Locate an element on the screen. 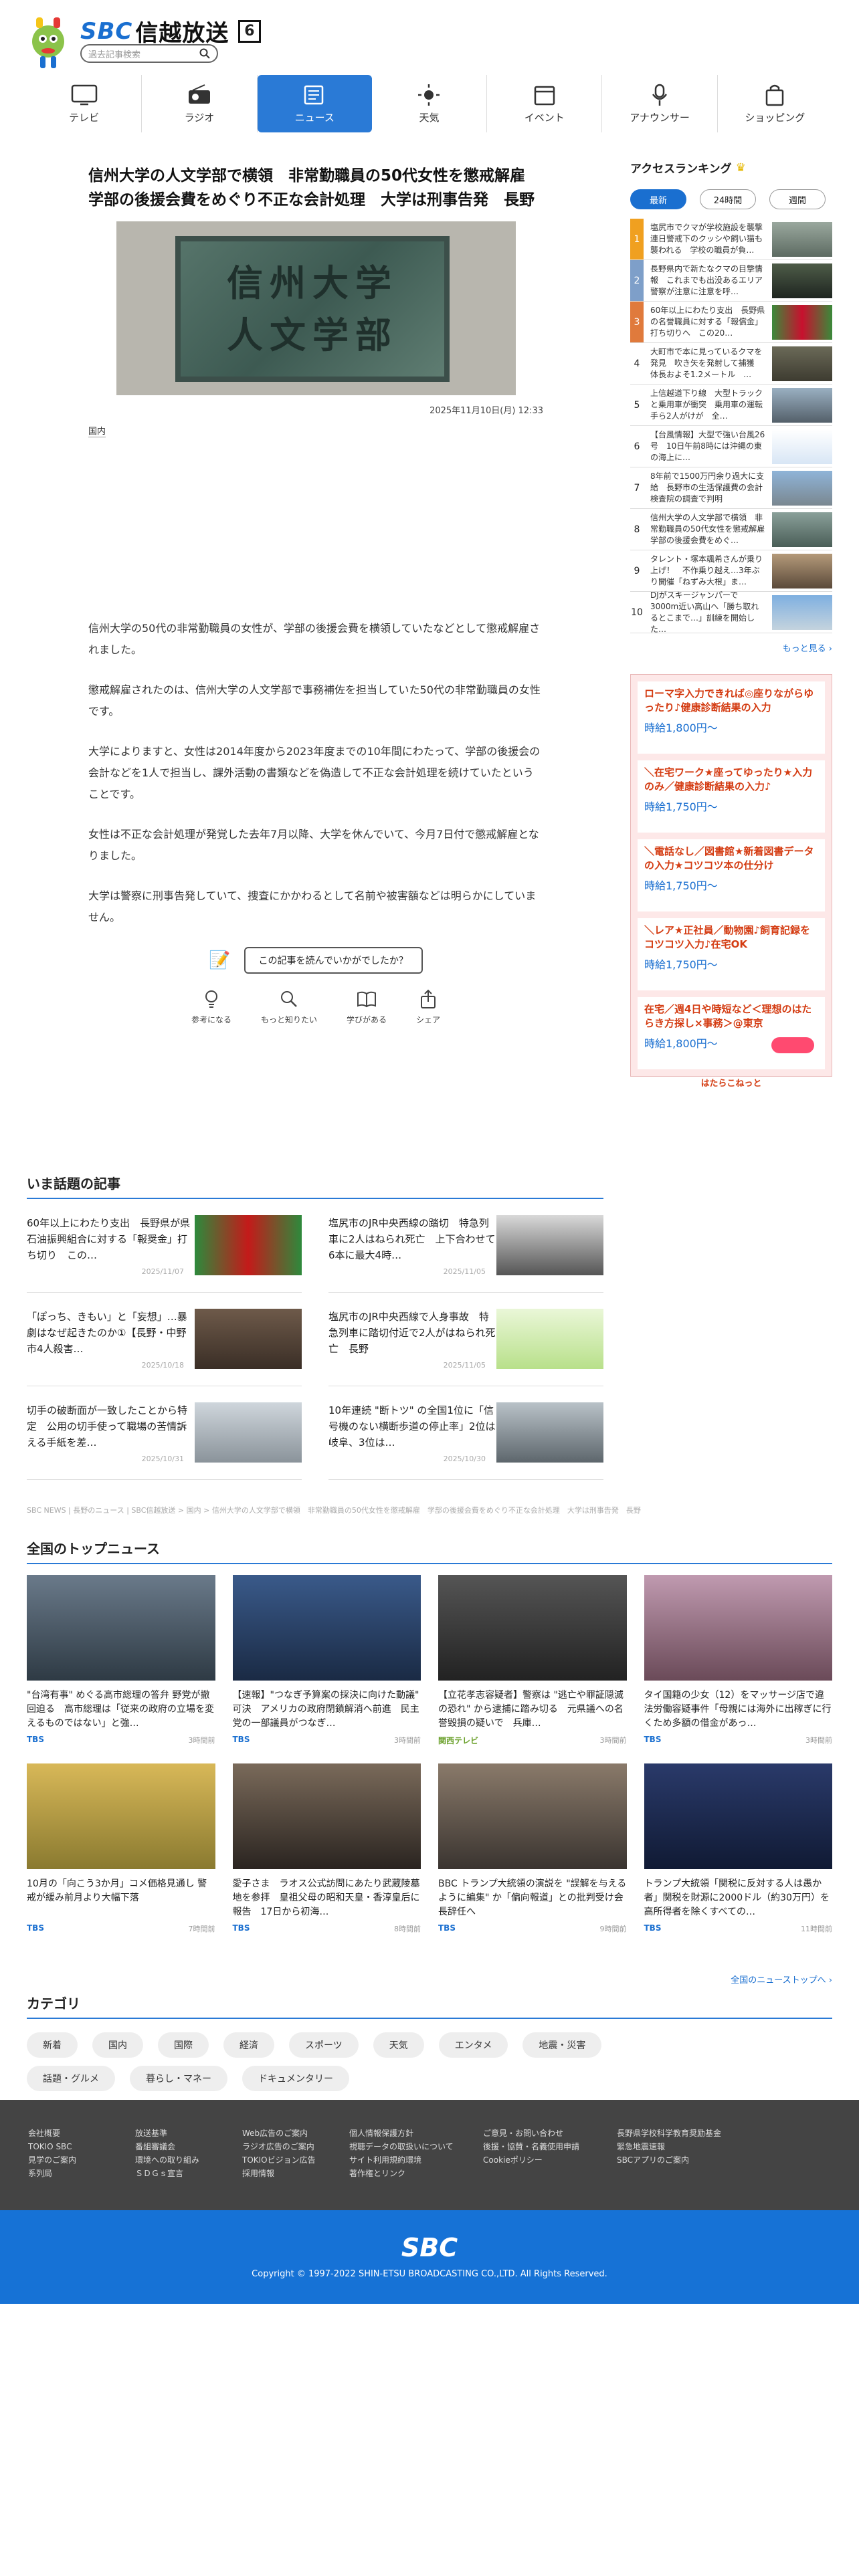 Image resolution: width=859 pixels, height=2576 pixels. footer-link: SBCアプリのご案内 is located at coordinates (674, 2160).